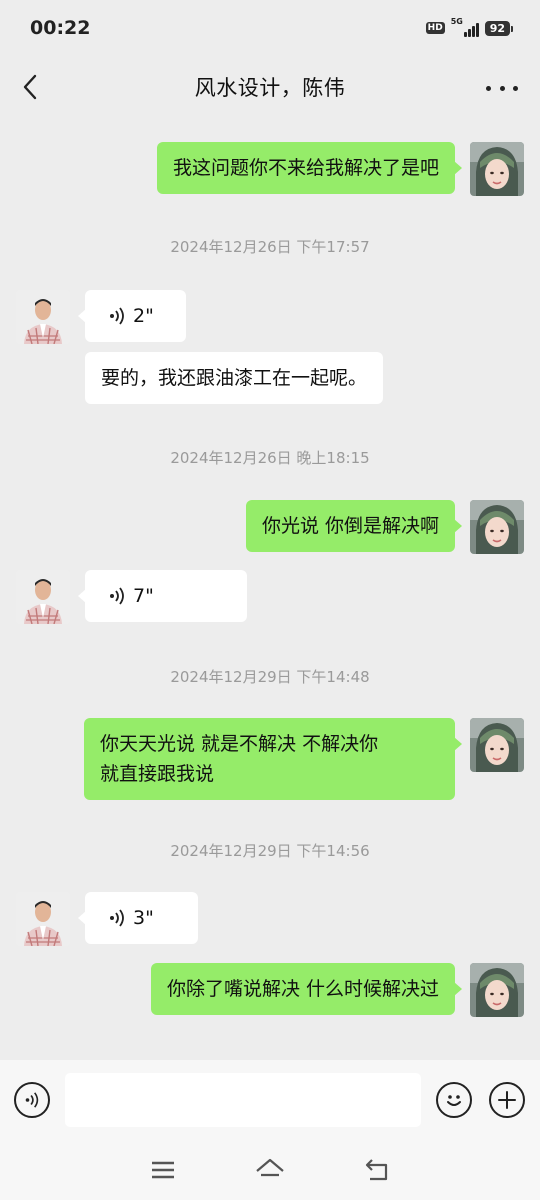 This screenshot has height=1200, width=540. I want to click on battery-icon: 92, so click(499, 28).